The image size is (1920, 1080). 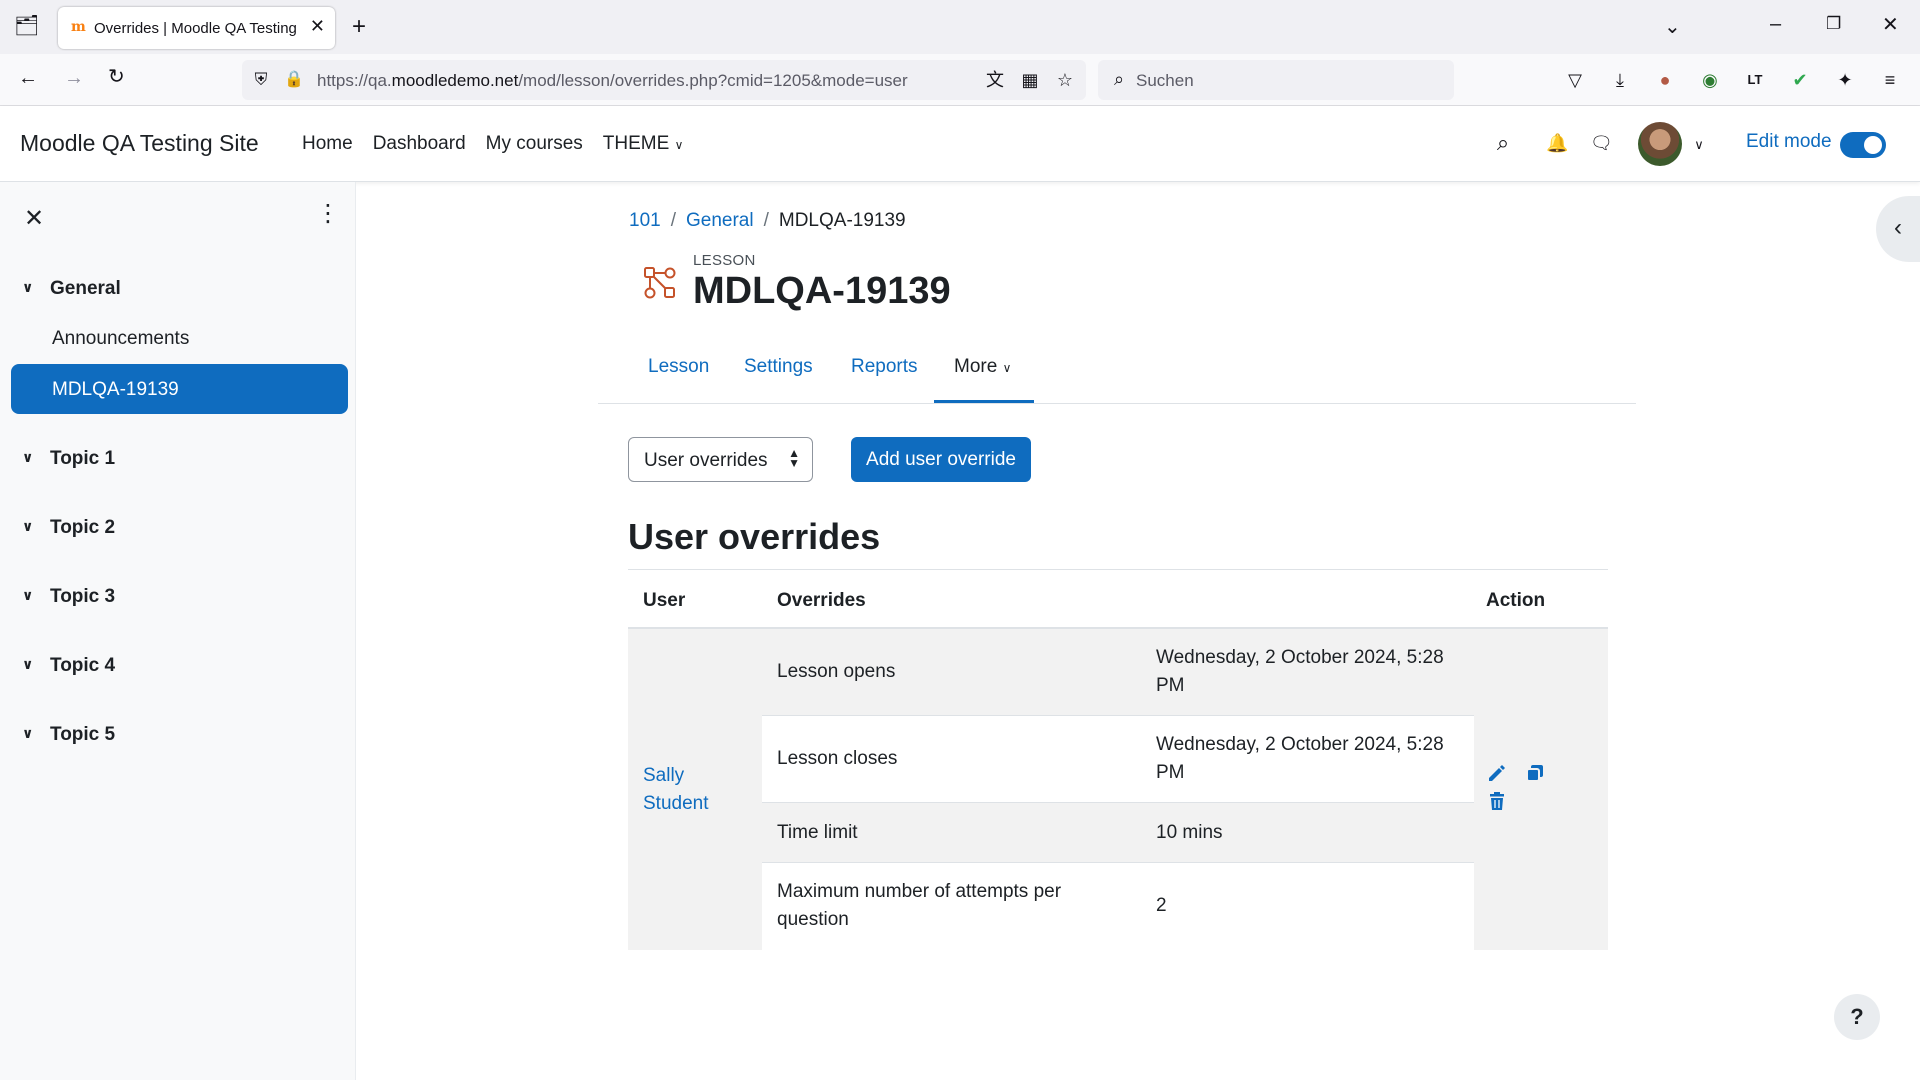 I want to click on translate-icon: 文, so click(x=995, y=80).